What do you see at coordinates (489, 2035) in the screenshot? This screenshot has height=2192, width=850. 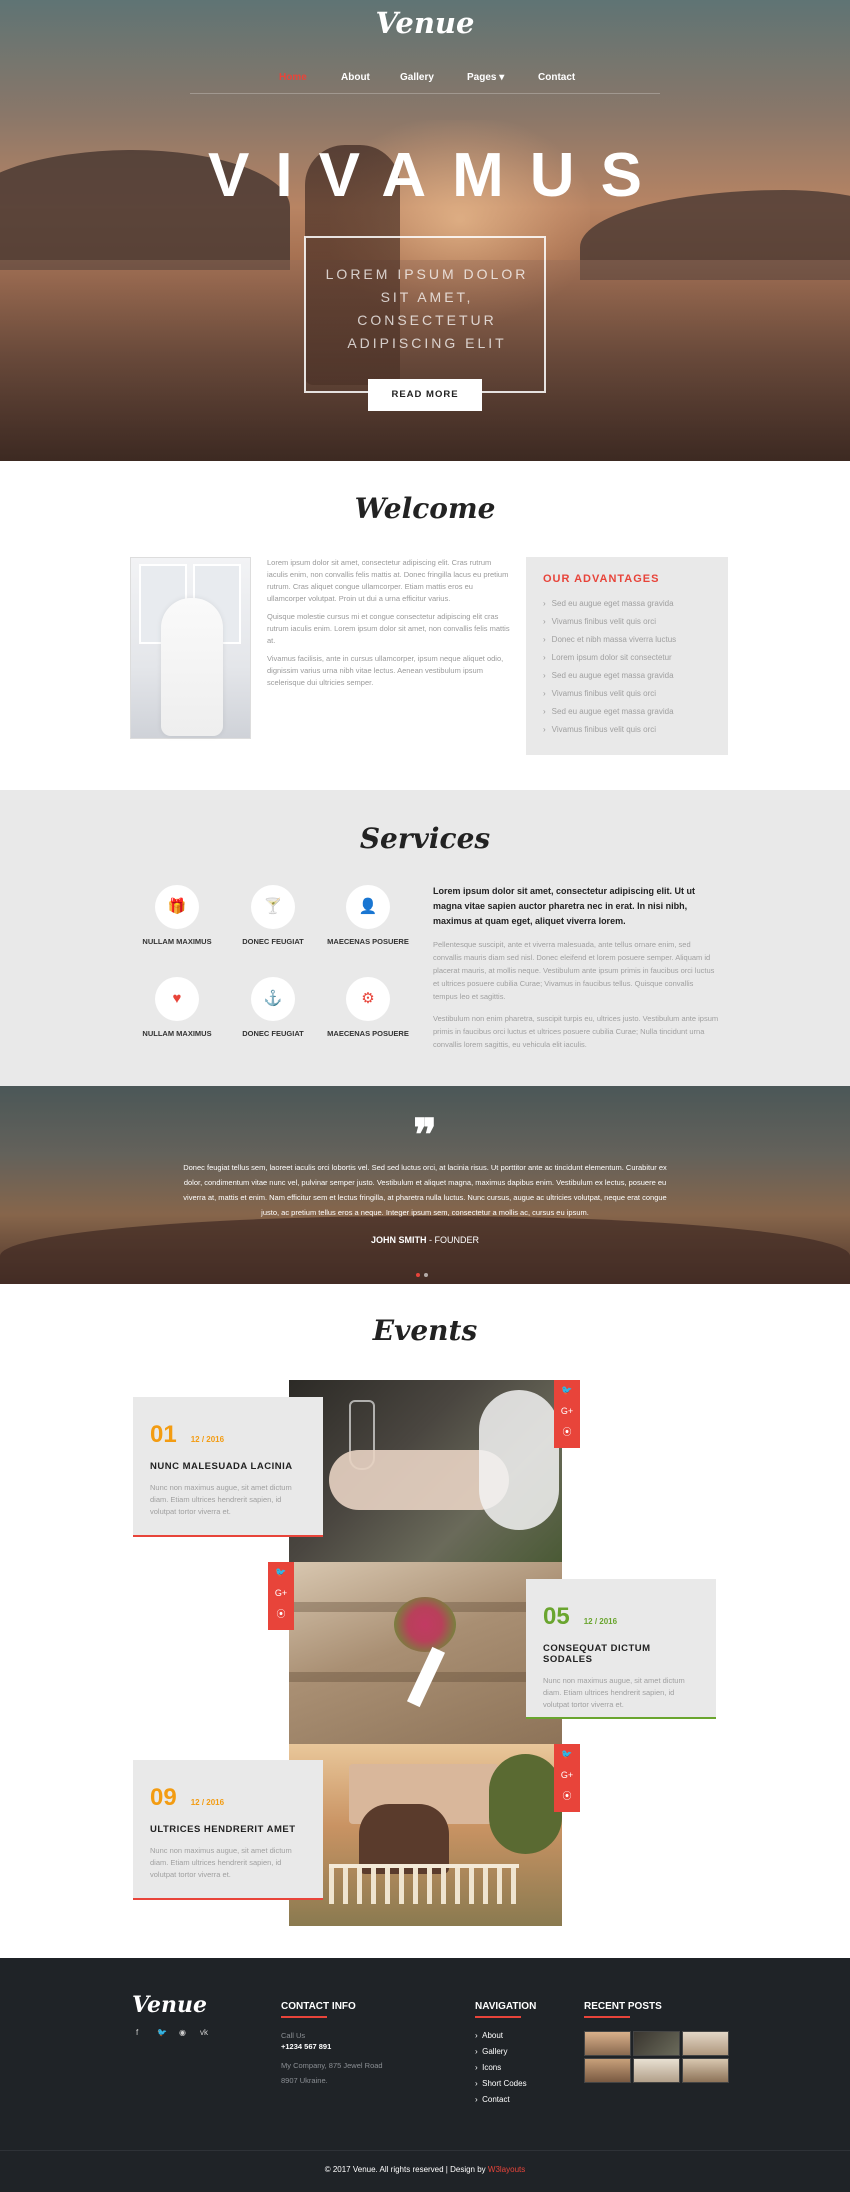 I see `footer-nav-about: › About` at bounding box center [489, 2035].